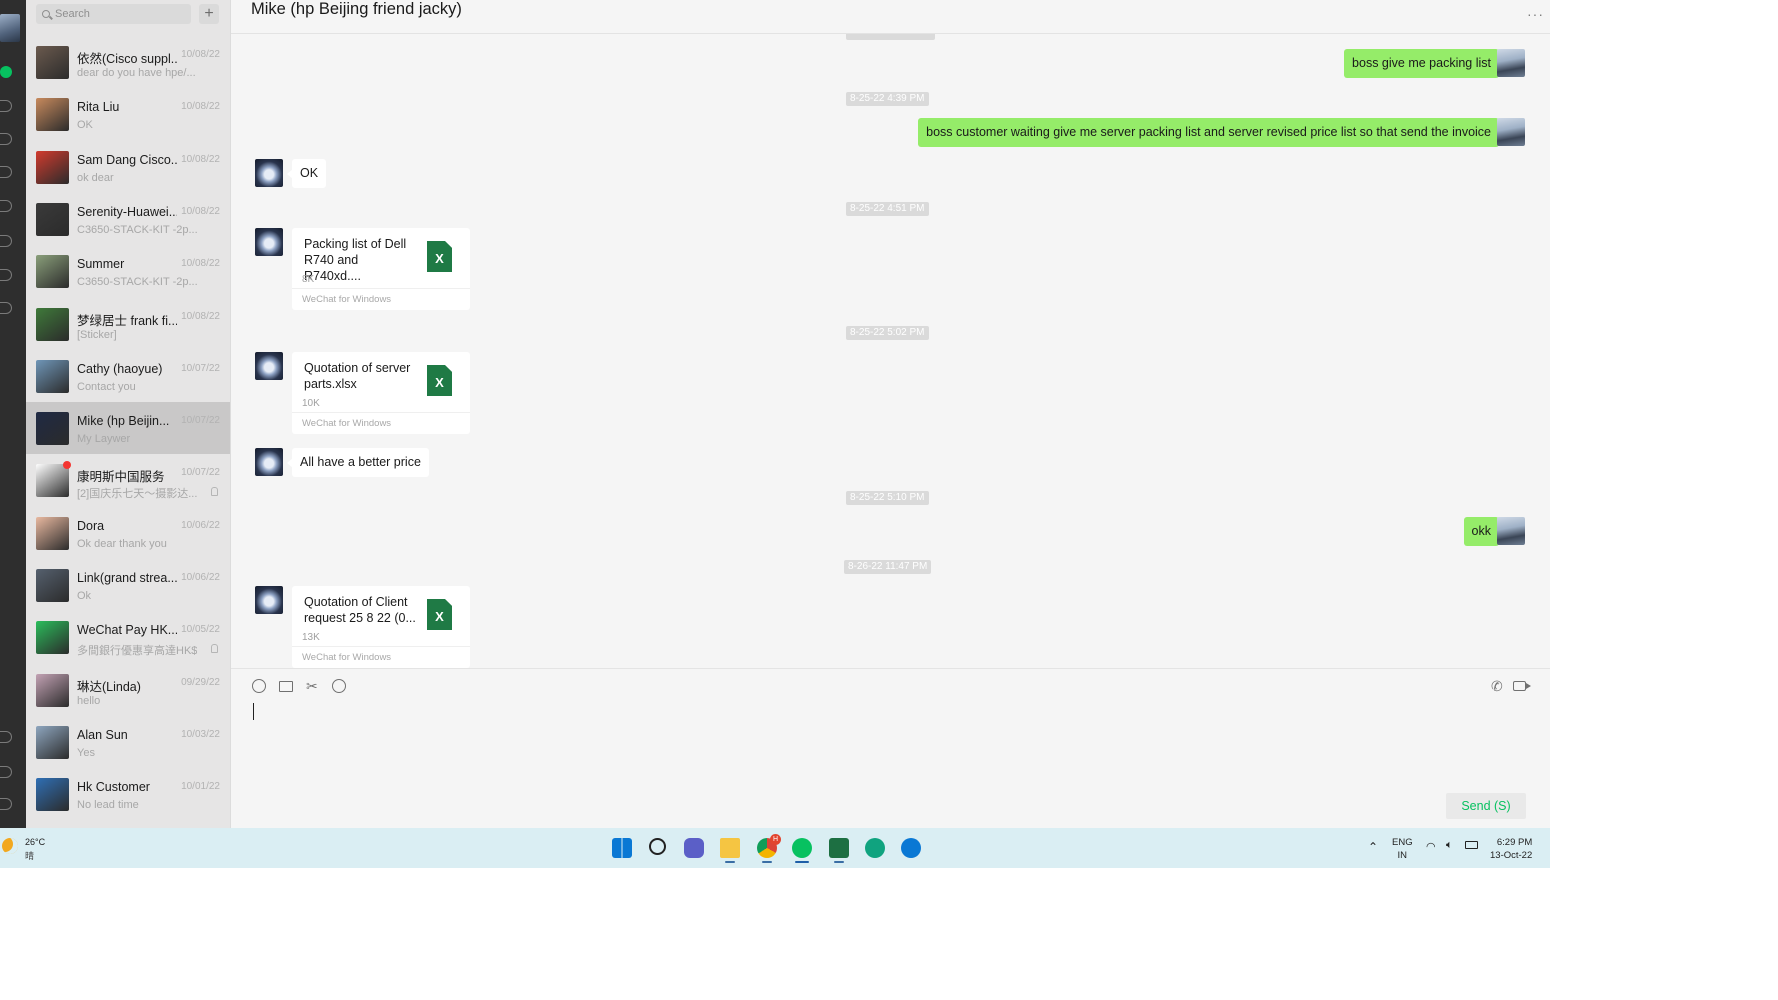 This screenshot has height=1000, width=1778. What do you see at coordinates (769, 848) in the screenshot?
I see `chrome-icon: H` at bounding box center [769, 848].